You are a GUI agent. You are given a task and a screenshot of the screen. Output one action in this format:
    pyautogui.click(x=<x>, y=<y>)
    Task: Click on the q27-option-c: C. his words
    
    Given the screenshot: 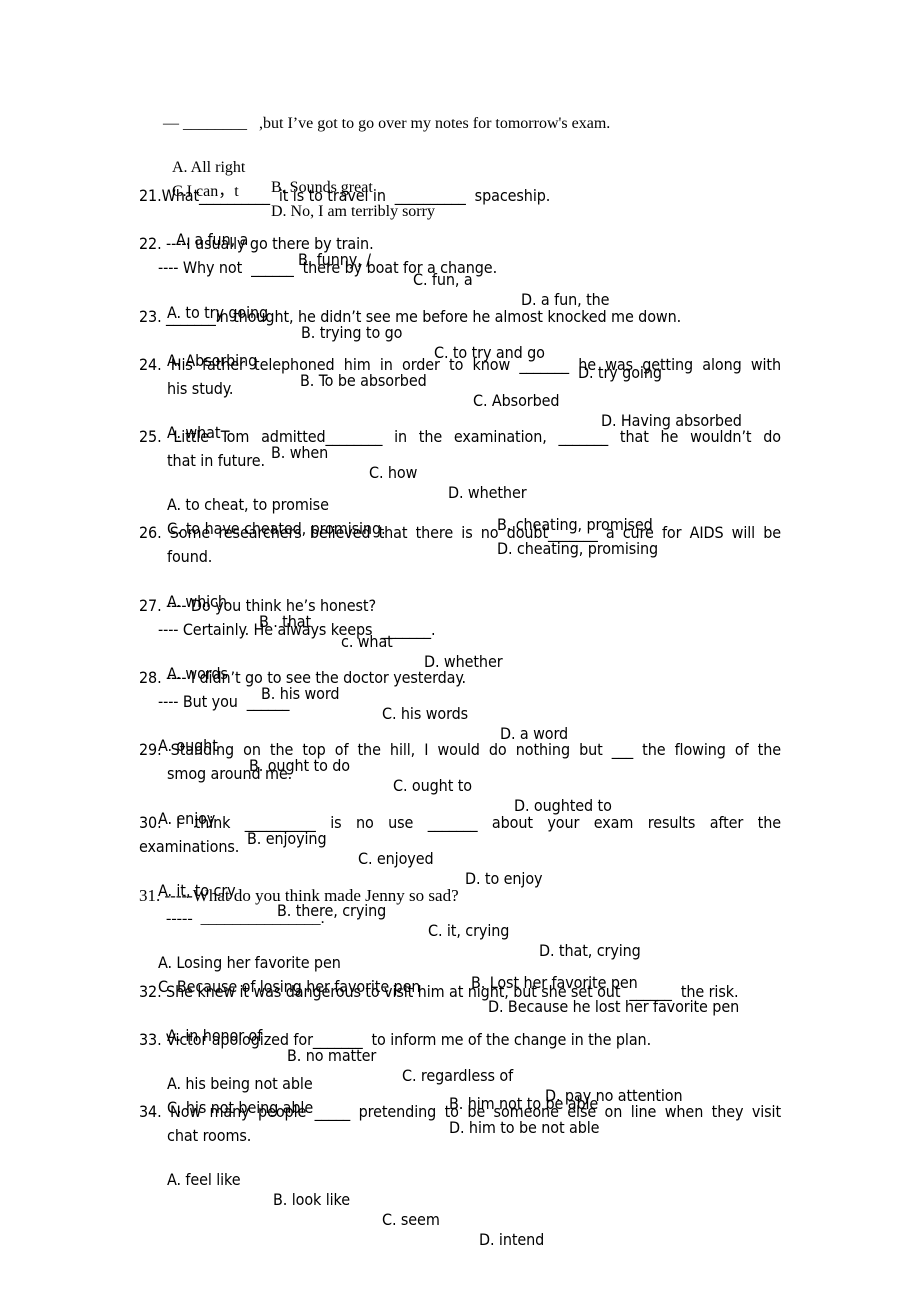 What is the action you would take?
    pyautogui.click(x=425, y=713)
    